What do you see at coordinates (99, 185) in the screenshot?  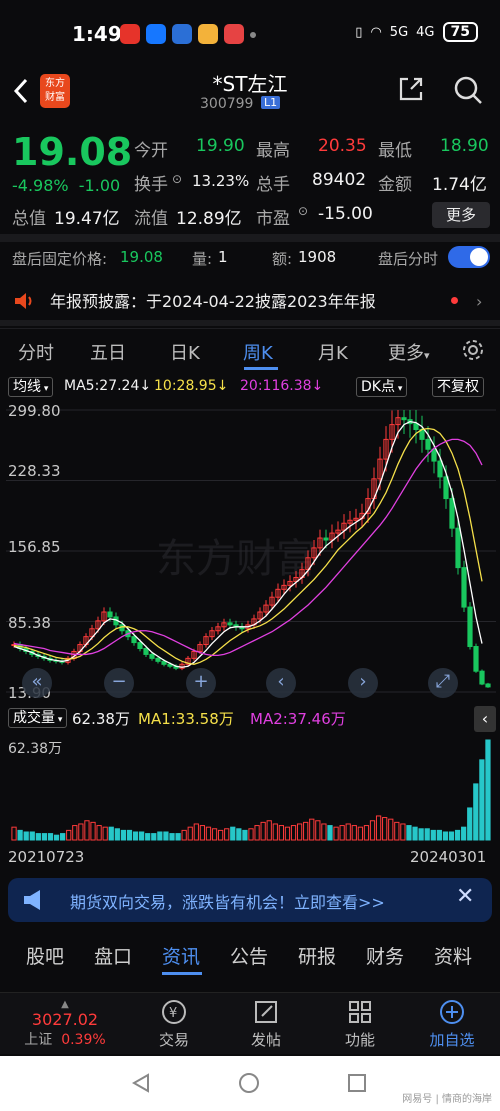 I see `change-amount: -1.00` at bounding box center [99, 185].